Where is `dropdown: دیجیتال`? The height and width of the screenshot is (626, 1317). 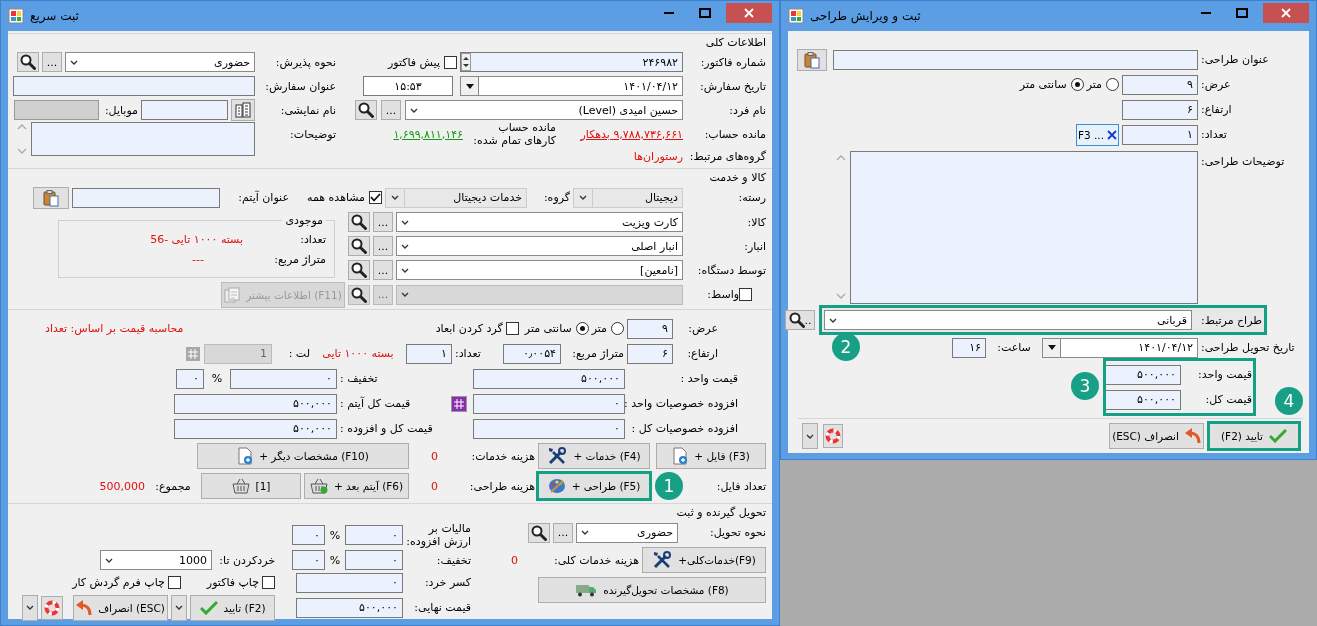 dropdown: دیجیتال is located at coordinates (628, 197).